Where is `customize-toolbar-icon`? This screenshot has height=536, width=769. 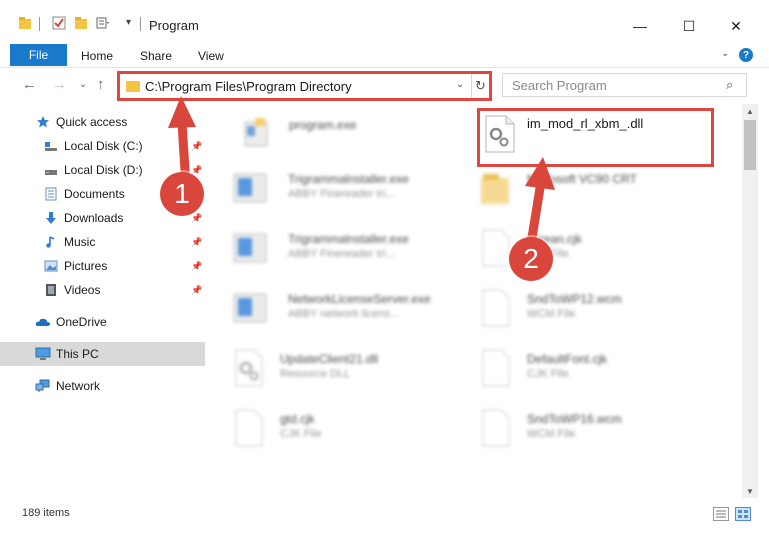 customize-toolbar-icon is located at coordinates (103, 23).